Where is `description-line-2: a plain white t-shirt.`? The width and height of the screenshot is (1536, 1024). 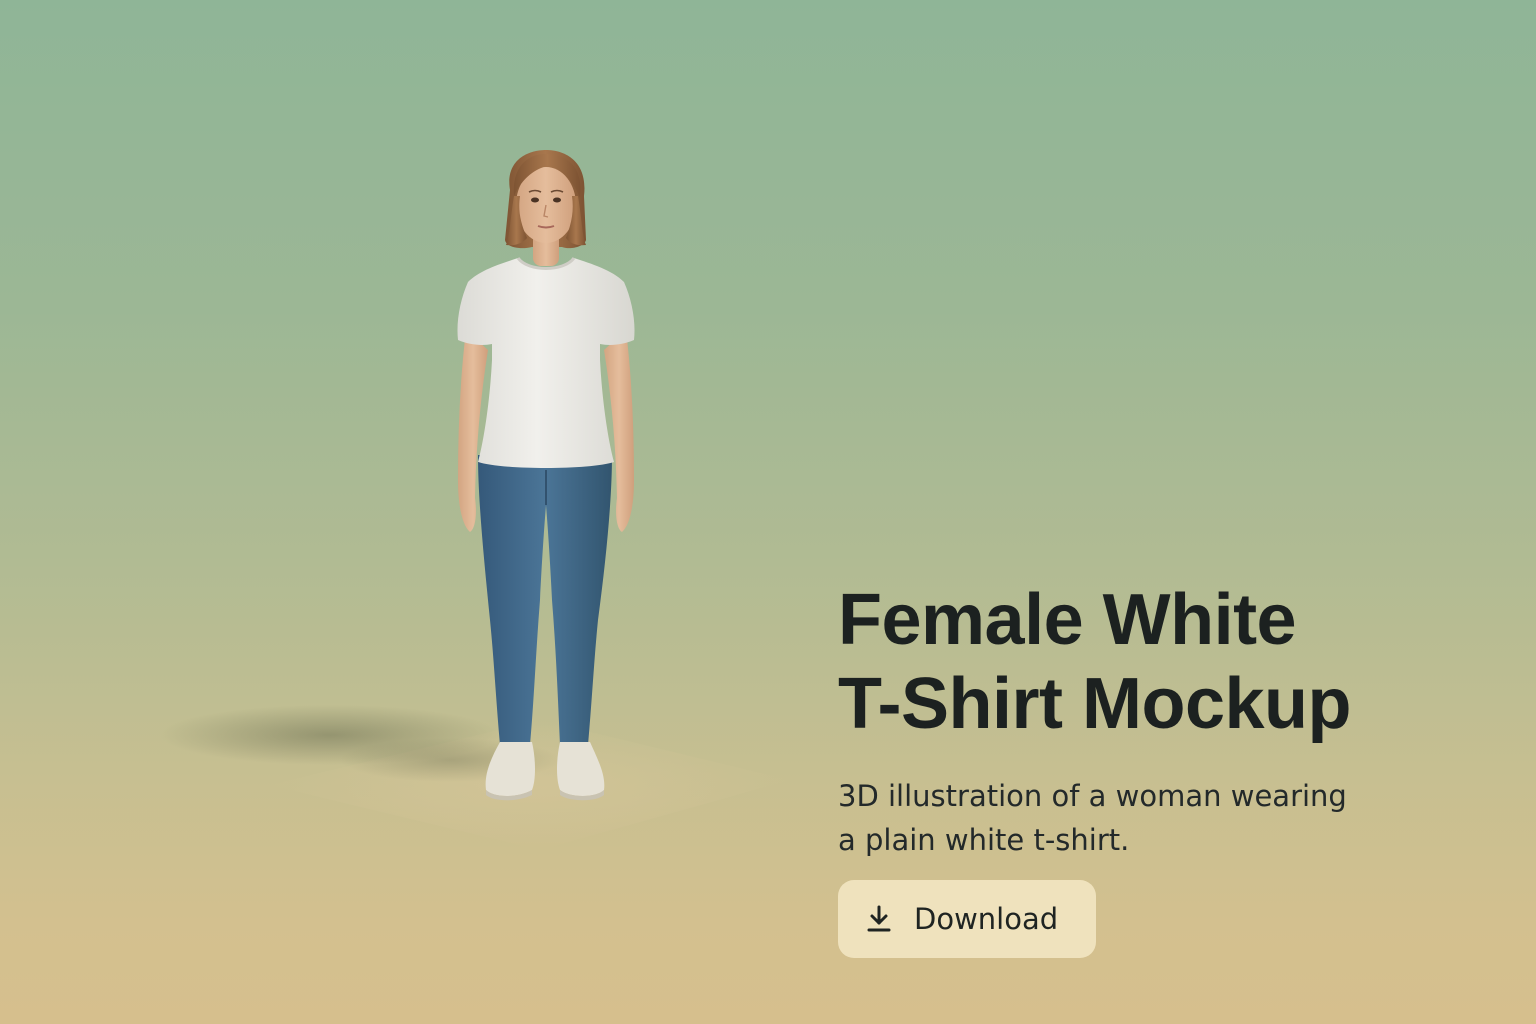 description-line-2: a plain white t-shirt. is located at coordinates (984, 840).